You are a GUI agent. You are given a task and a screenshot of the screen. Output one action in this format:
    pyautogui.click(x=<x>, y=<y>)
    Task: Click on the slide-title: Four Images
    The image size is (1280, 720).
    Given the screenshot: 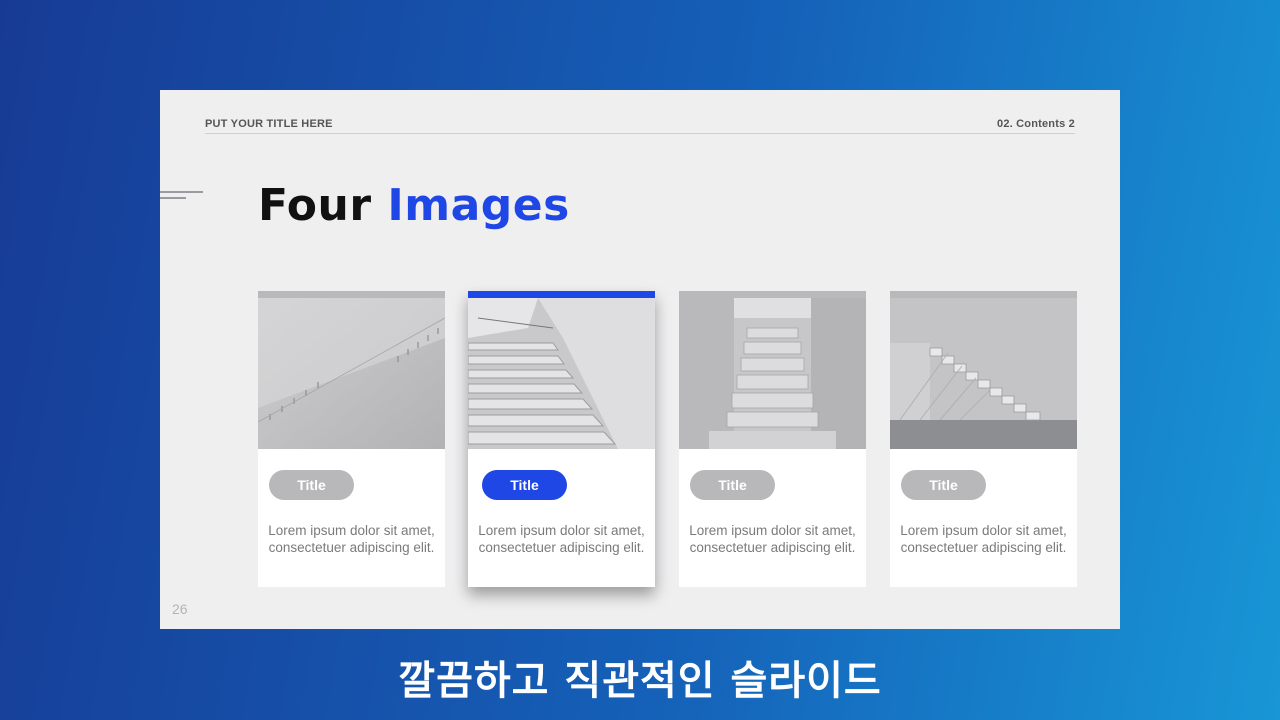 What is the action you would take?
    pyautogui.click(x=414, y=205)
    